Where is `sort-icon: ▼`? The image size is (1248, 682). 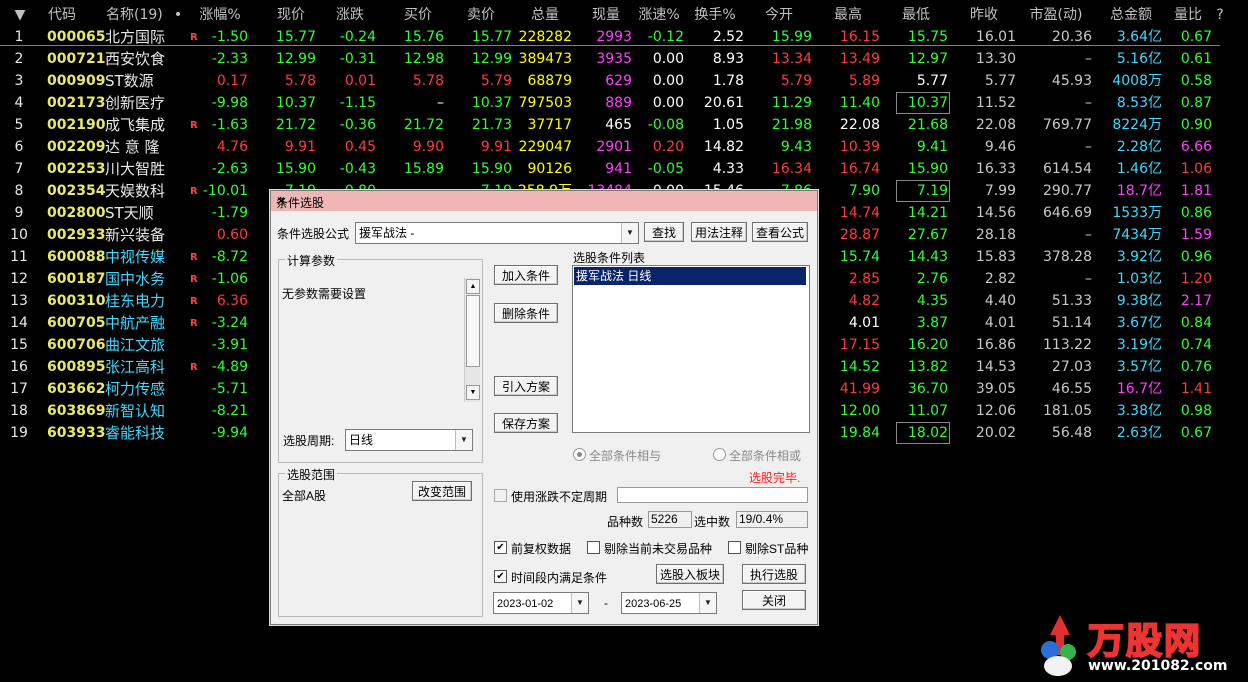
sort-icon: ▼ is located at coordinates (20, 15).